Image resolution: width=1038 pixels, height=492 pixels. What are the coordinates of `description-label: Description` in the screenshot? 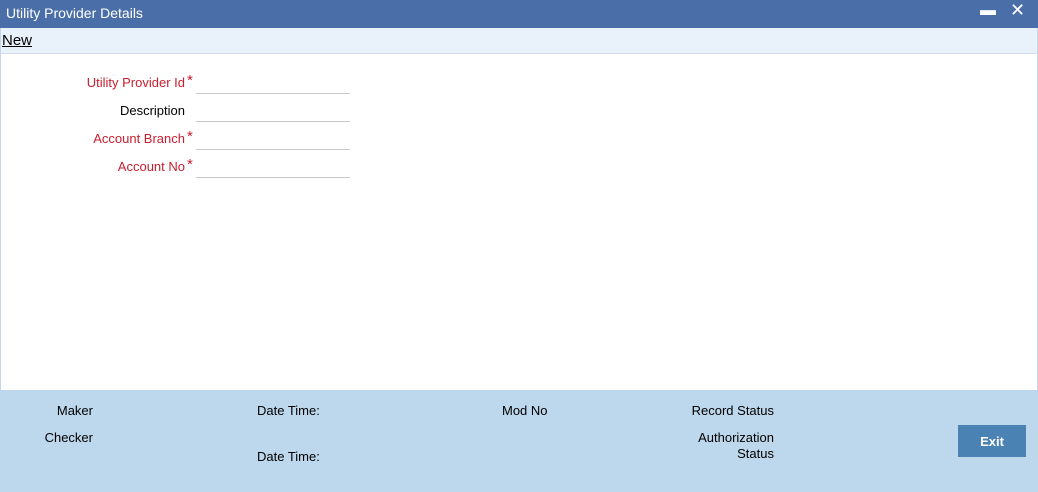 It's located at (152, 110).